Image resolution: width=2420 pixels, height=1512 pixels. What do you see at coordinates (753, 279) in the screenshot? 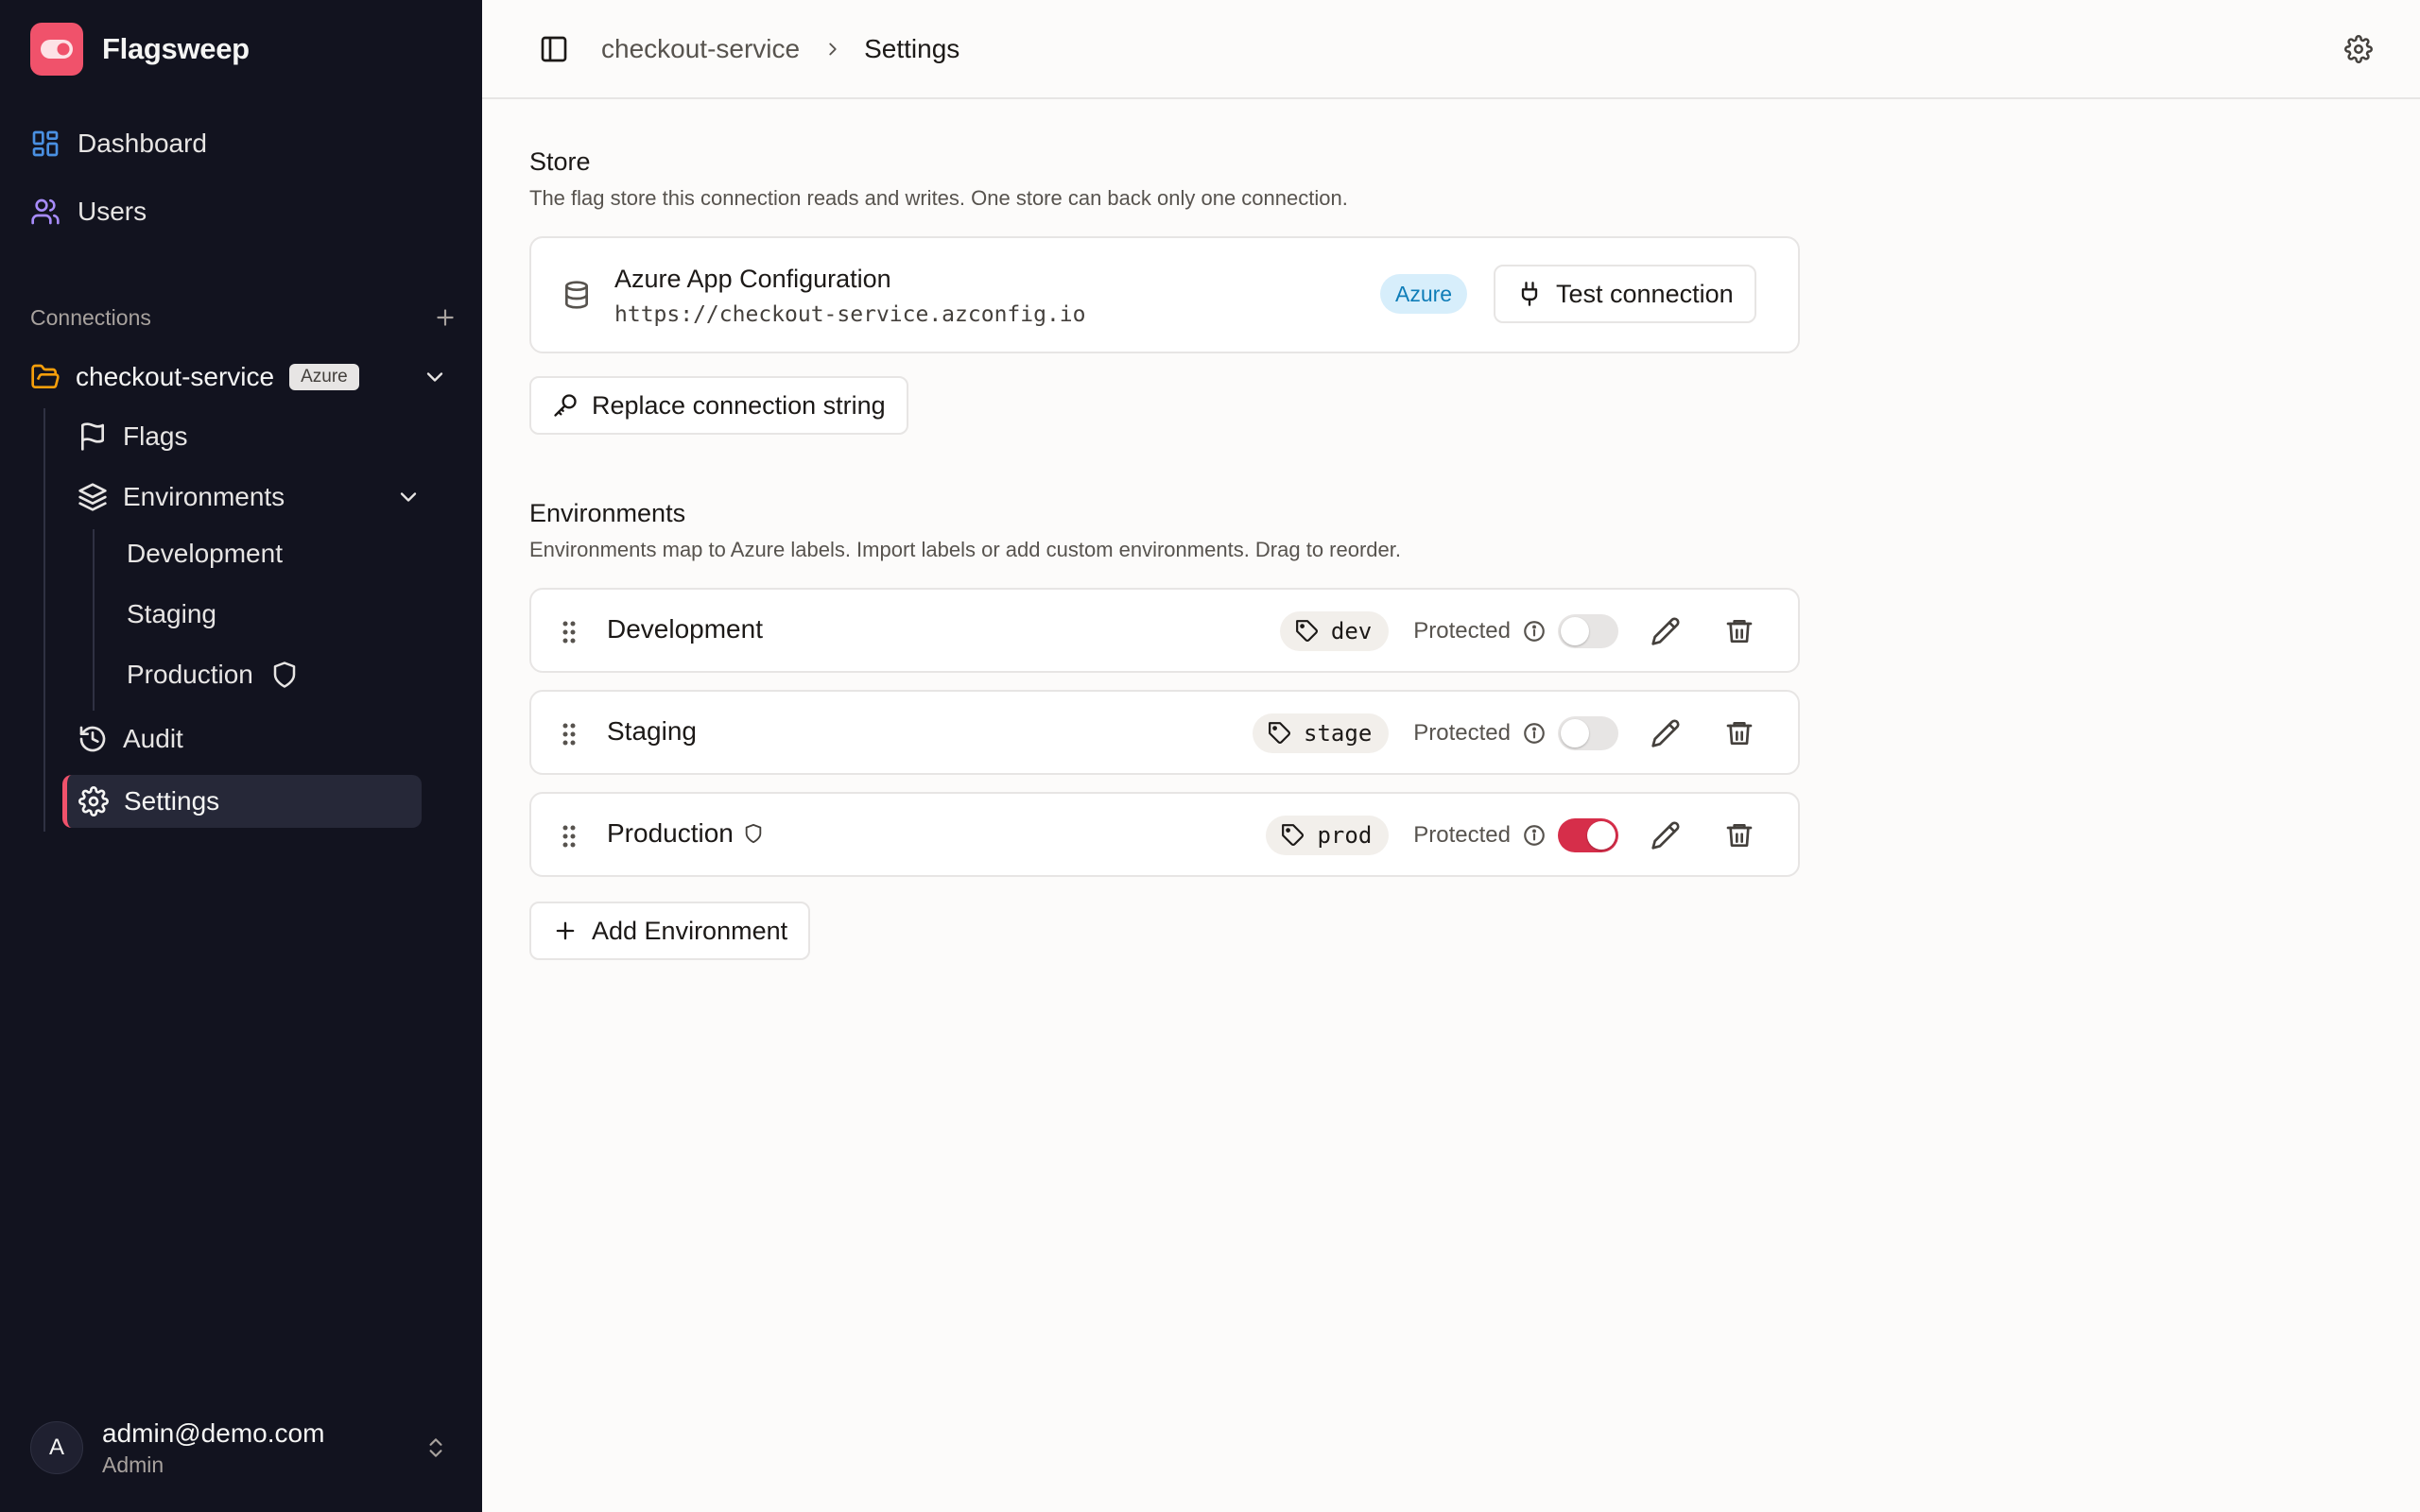
I see `store-provider-name: Azure App Configuration` at bounding box center [753, 279].